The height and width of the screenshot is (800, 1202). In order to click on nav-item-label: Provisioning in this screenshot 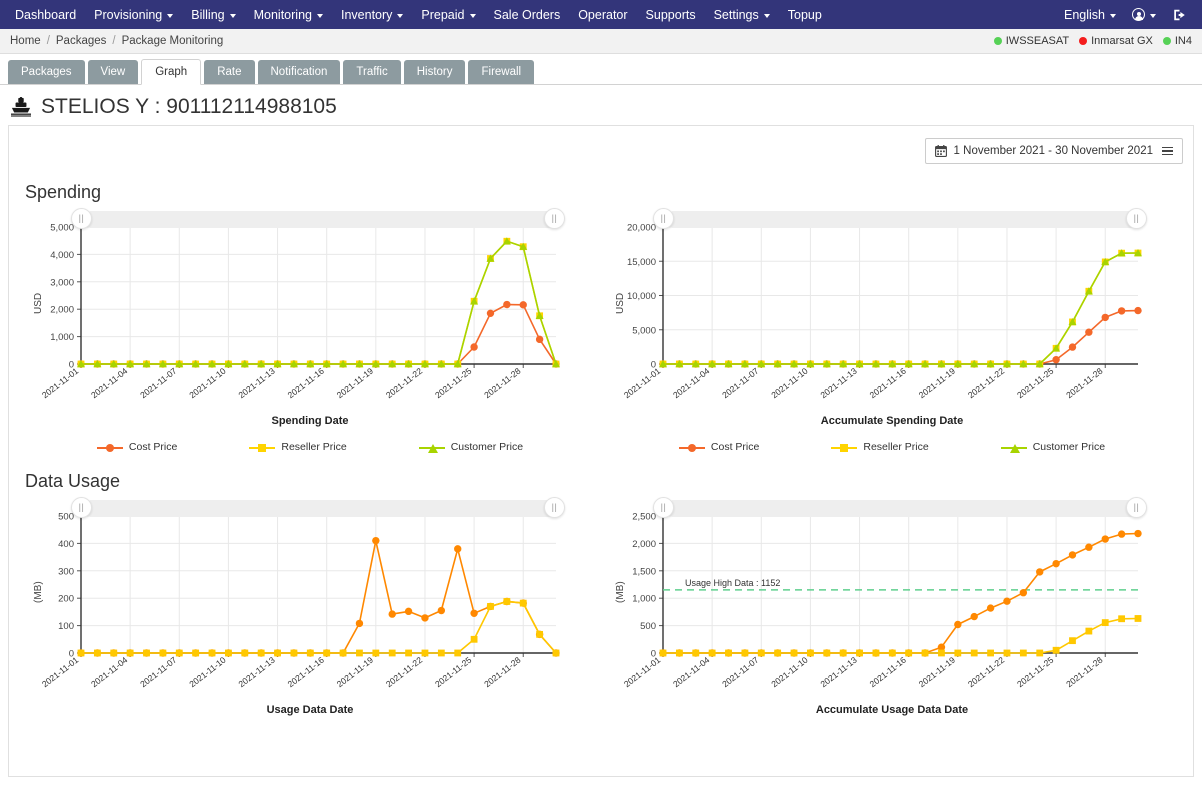, I will do `click(128, 14)`.